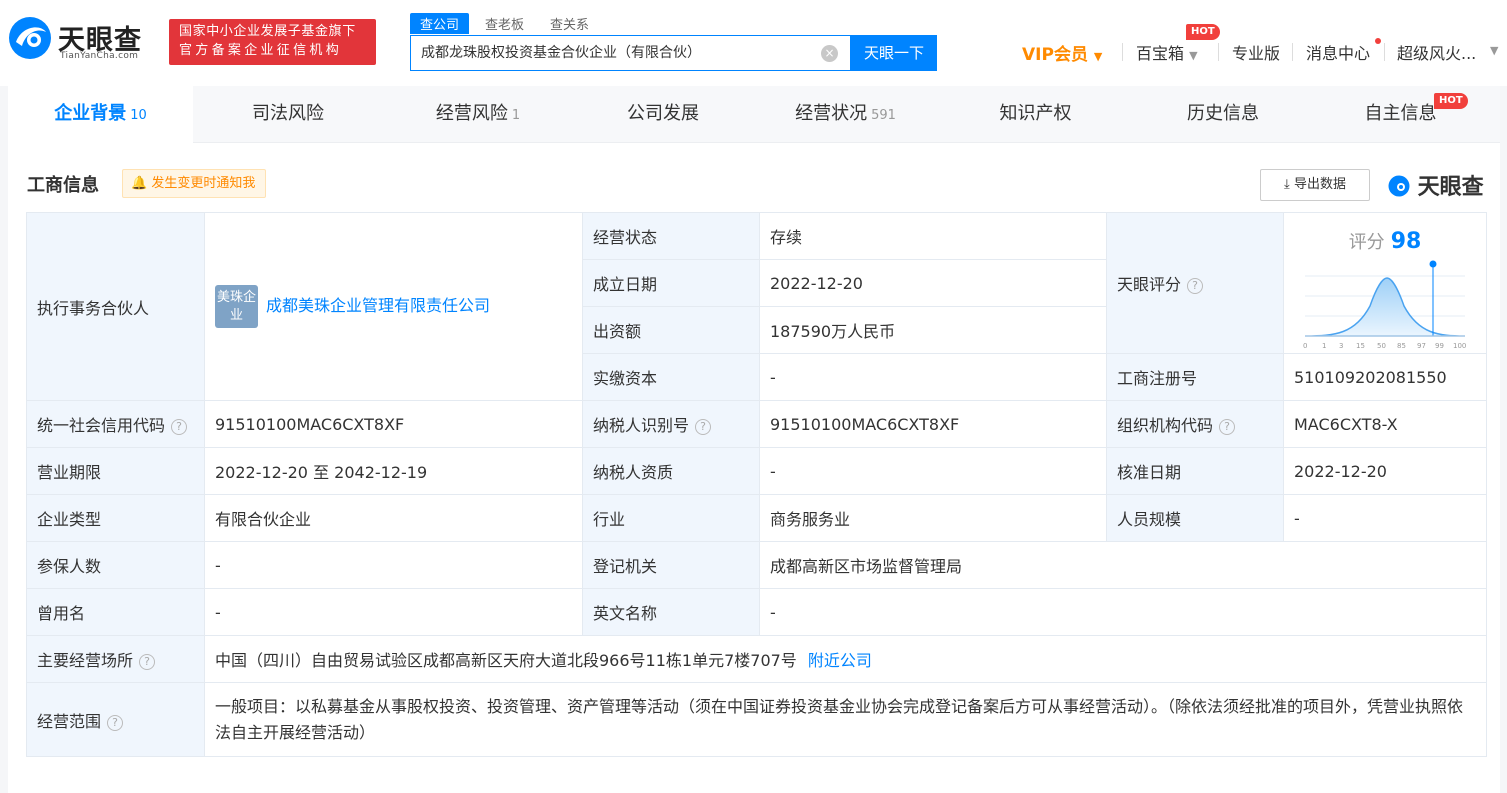 This screenshot has height=793, width=1507. Describe the element at coordinates (621, 52) in the screenshot. I see `search-input` at that location.